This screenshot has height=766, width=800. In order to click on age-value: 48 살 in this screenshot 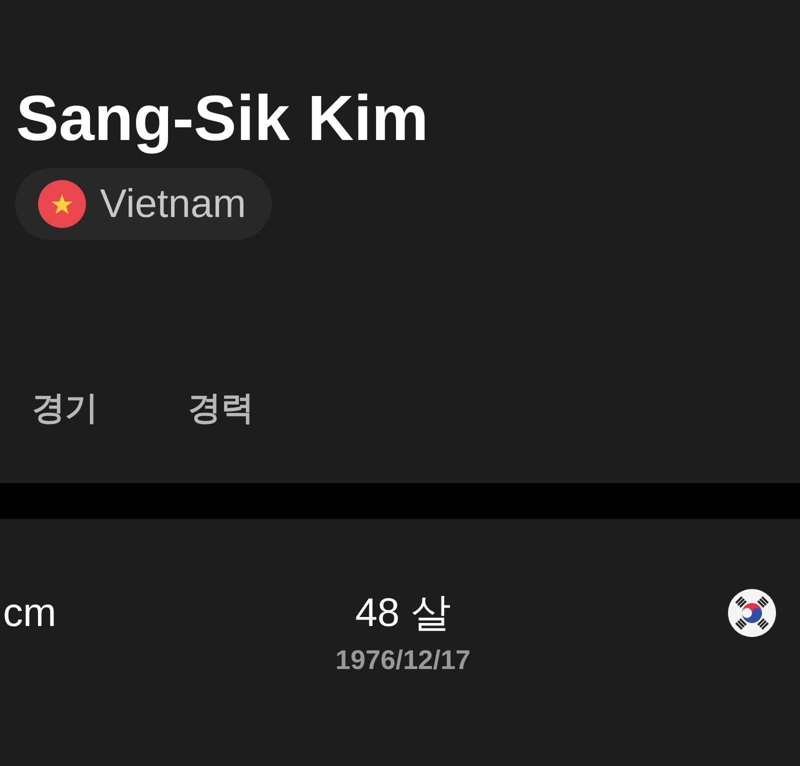, I will do `click(403, 613)`.